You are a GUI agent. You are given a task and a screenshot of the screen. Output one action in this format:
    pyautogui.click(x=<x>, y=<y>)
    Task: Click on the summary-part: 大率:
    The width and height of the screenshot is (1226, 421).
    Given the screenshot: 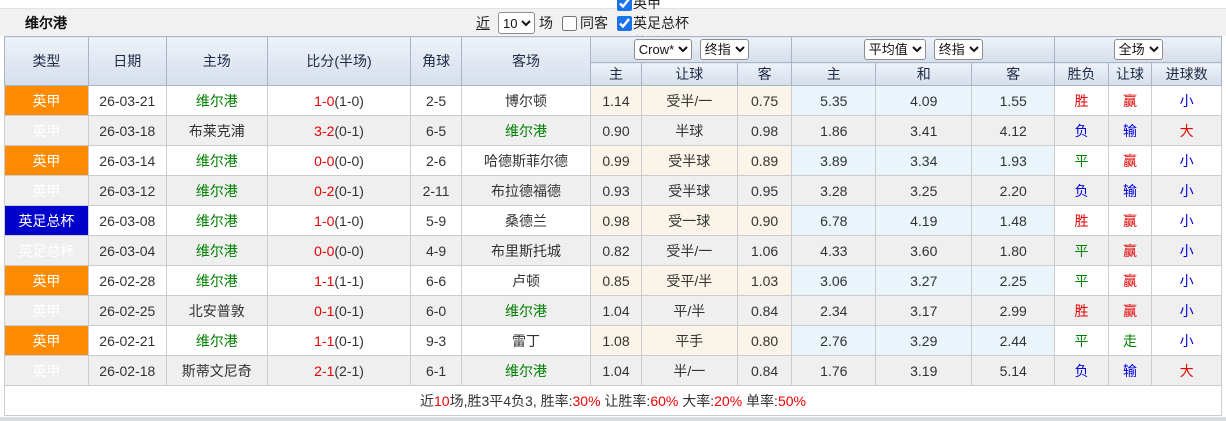 What is the action you would take?
    pyautogui.click(x=696, y=400)
    